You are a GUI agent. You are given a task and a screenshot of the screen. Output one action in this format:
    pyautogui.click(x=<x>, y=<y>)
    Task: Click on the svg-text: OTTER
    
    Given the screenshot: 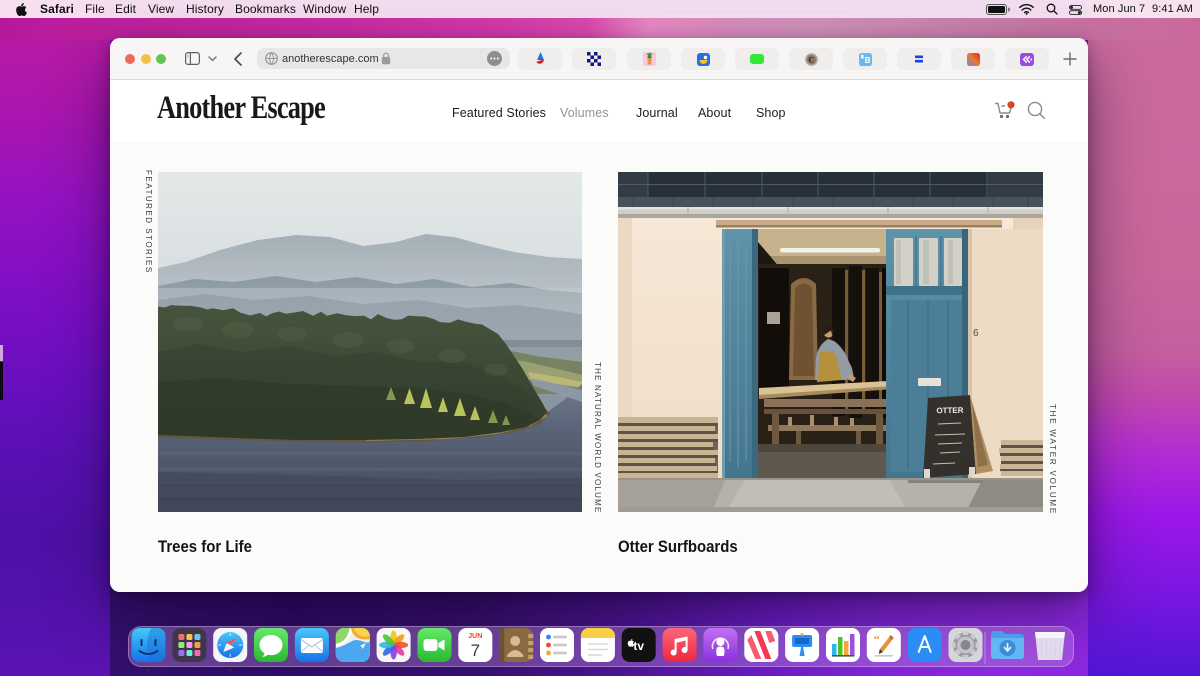 What is the action you would take?
    pyautogui.click(x=949, y=410)
    